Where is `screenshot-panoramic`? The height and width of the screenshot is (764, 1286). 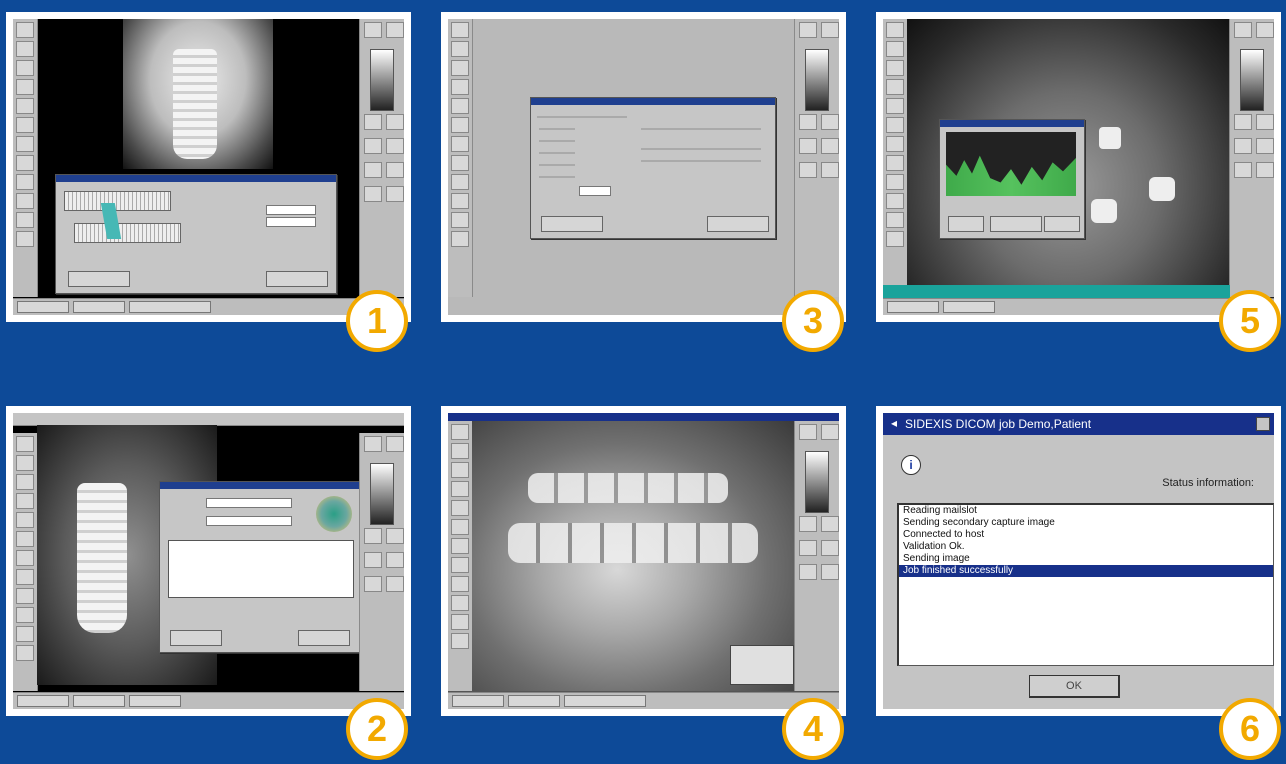
screenshot-panoramic is located at coordinates (1078, 167).